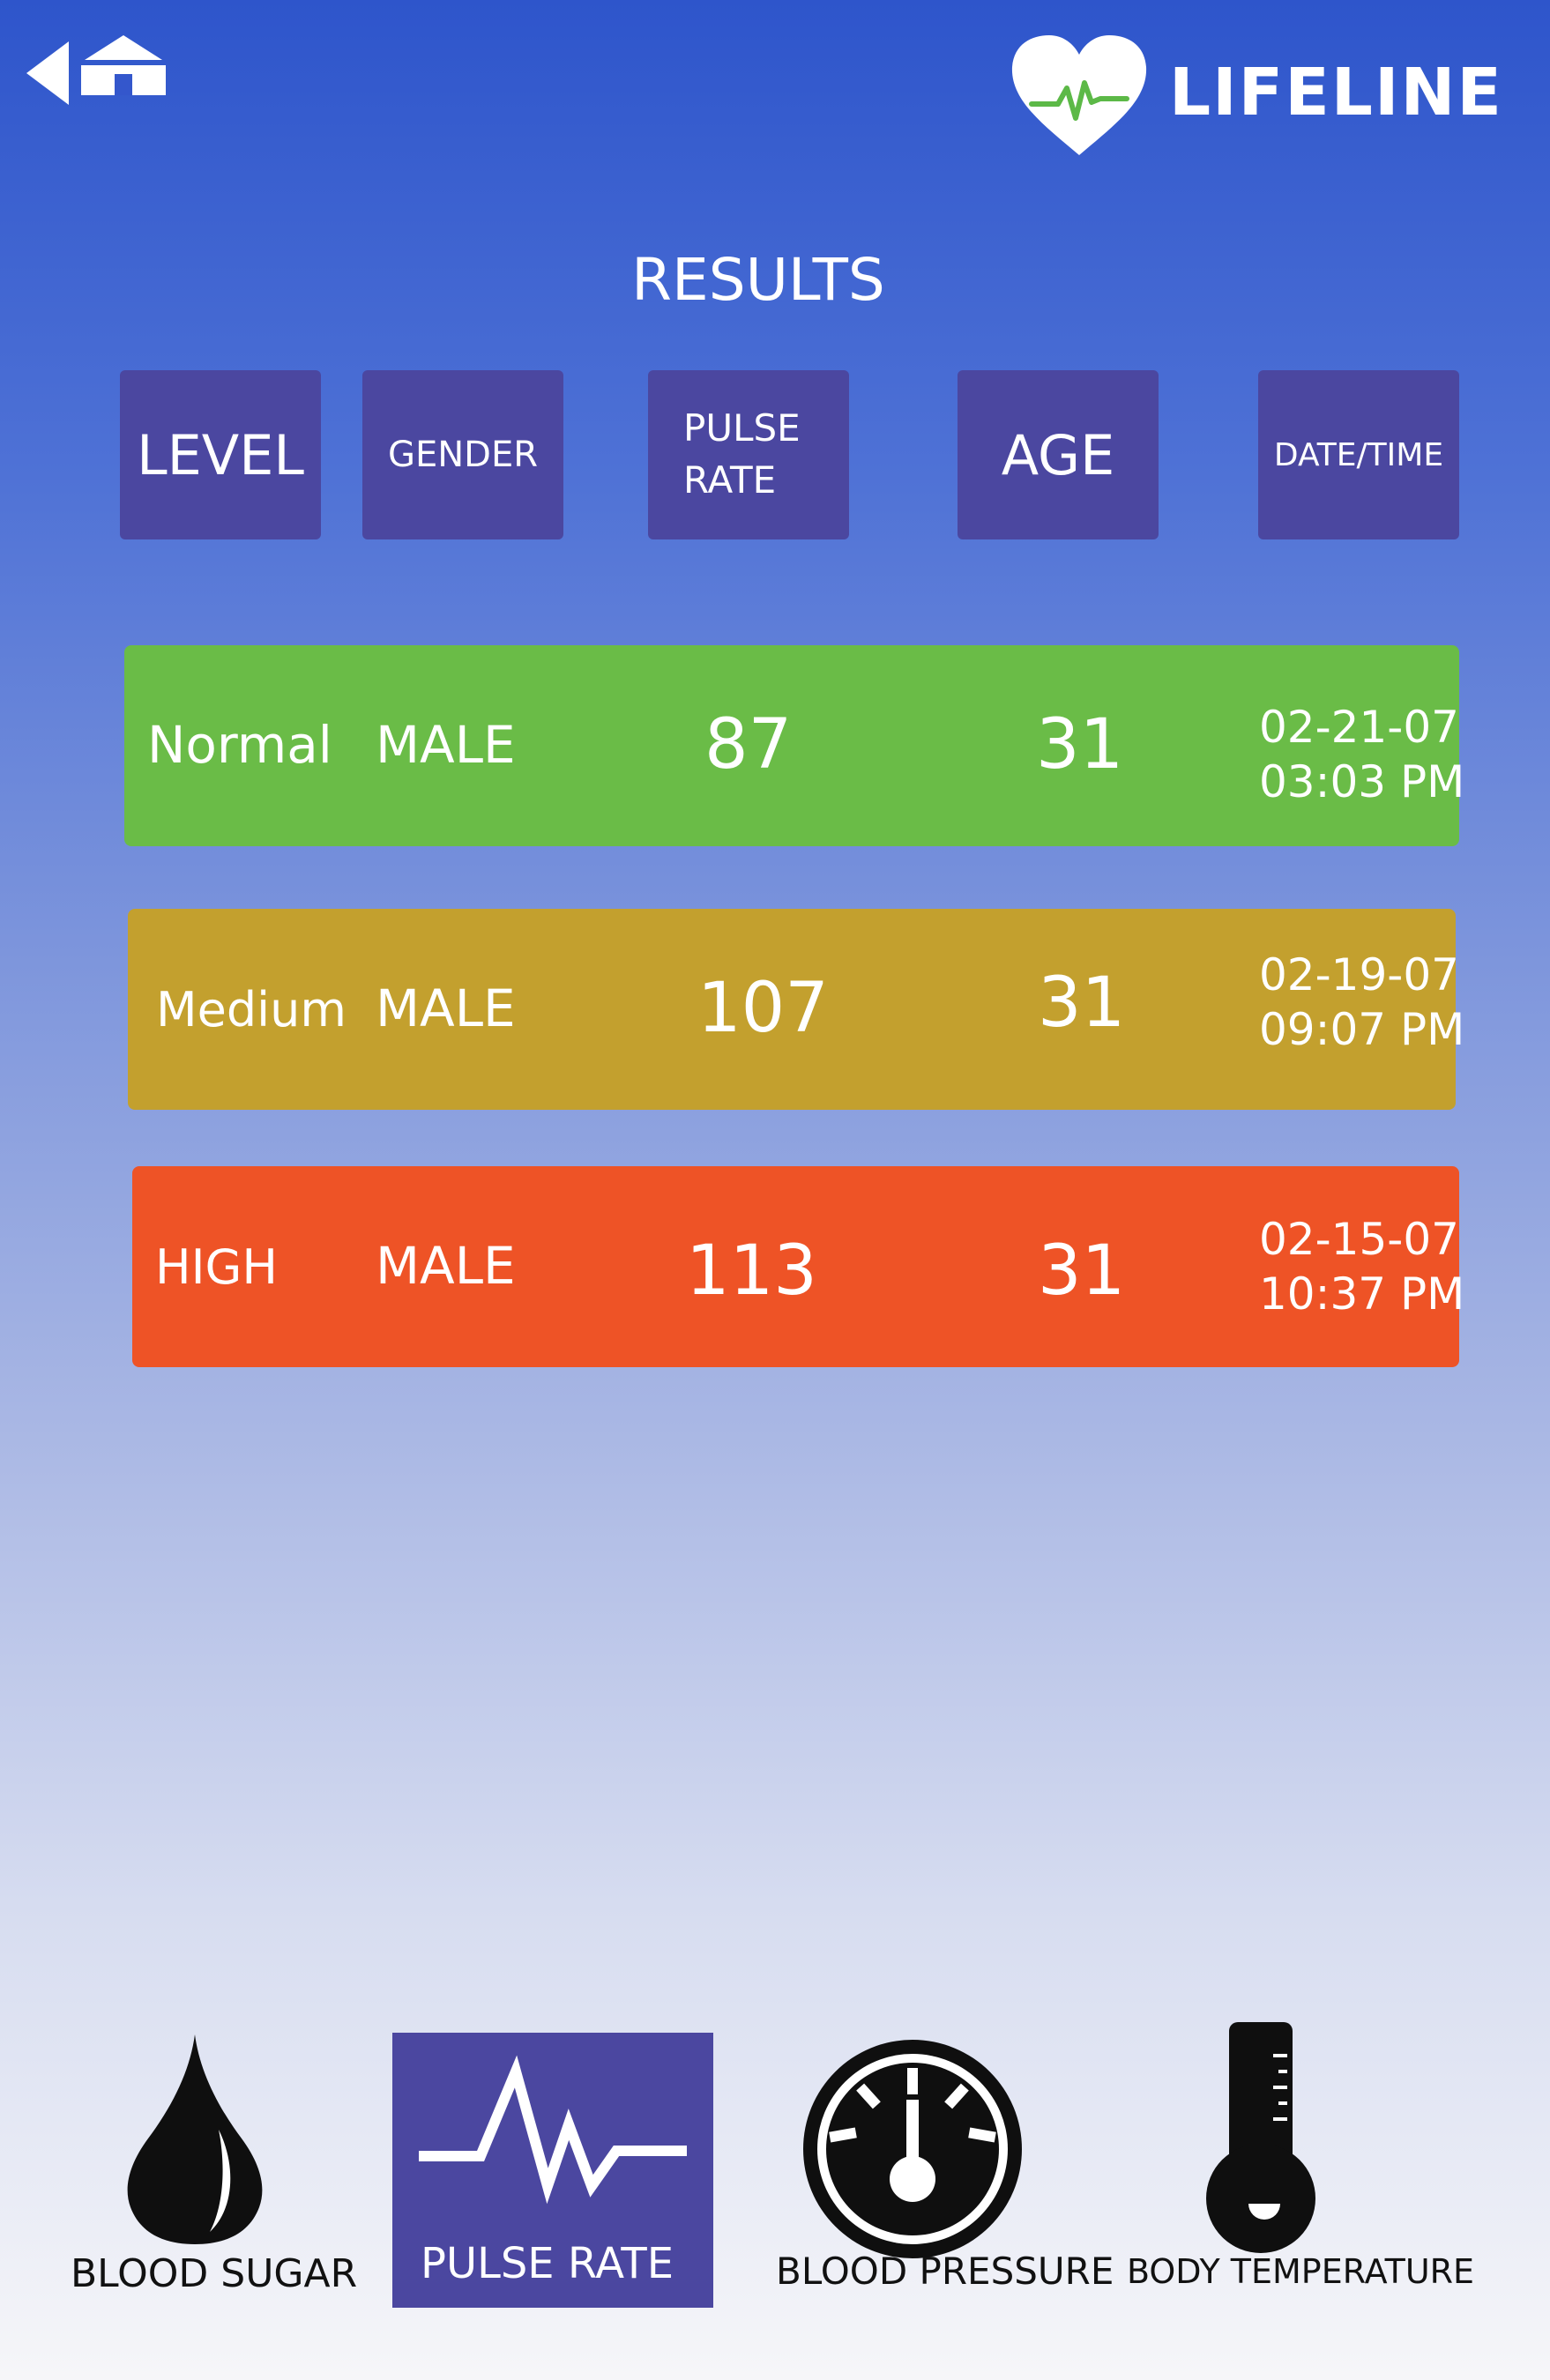 The height and width of the screenshot is (2380, 1550). I want to click on blood-drop-icon, so click(195, 2139).